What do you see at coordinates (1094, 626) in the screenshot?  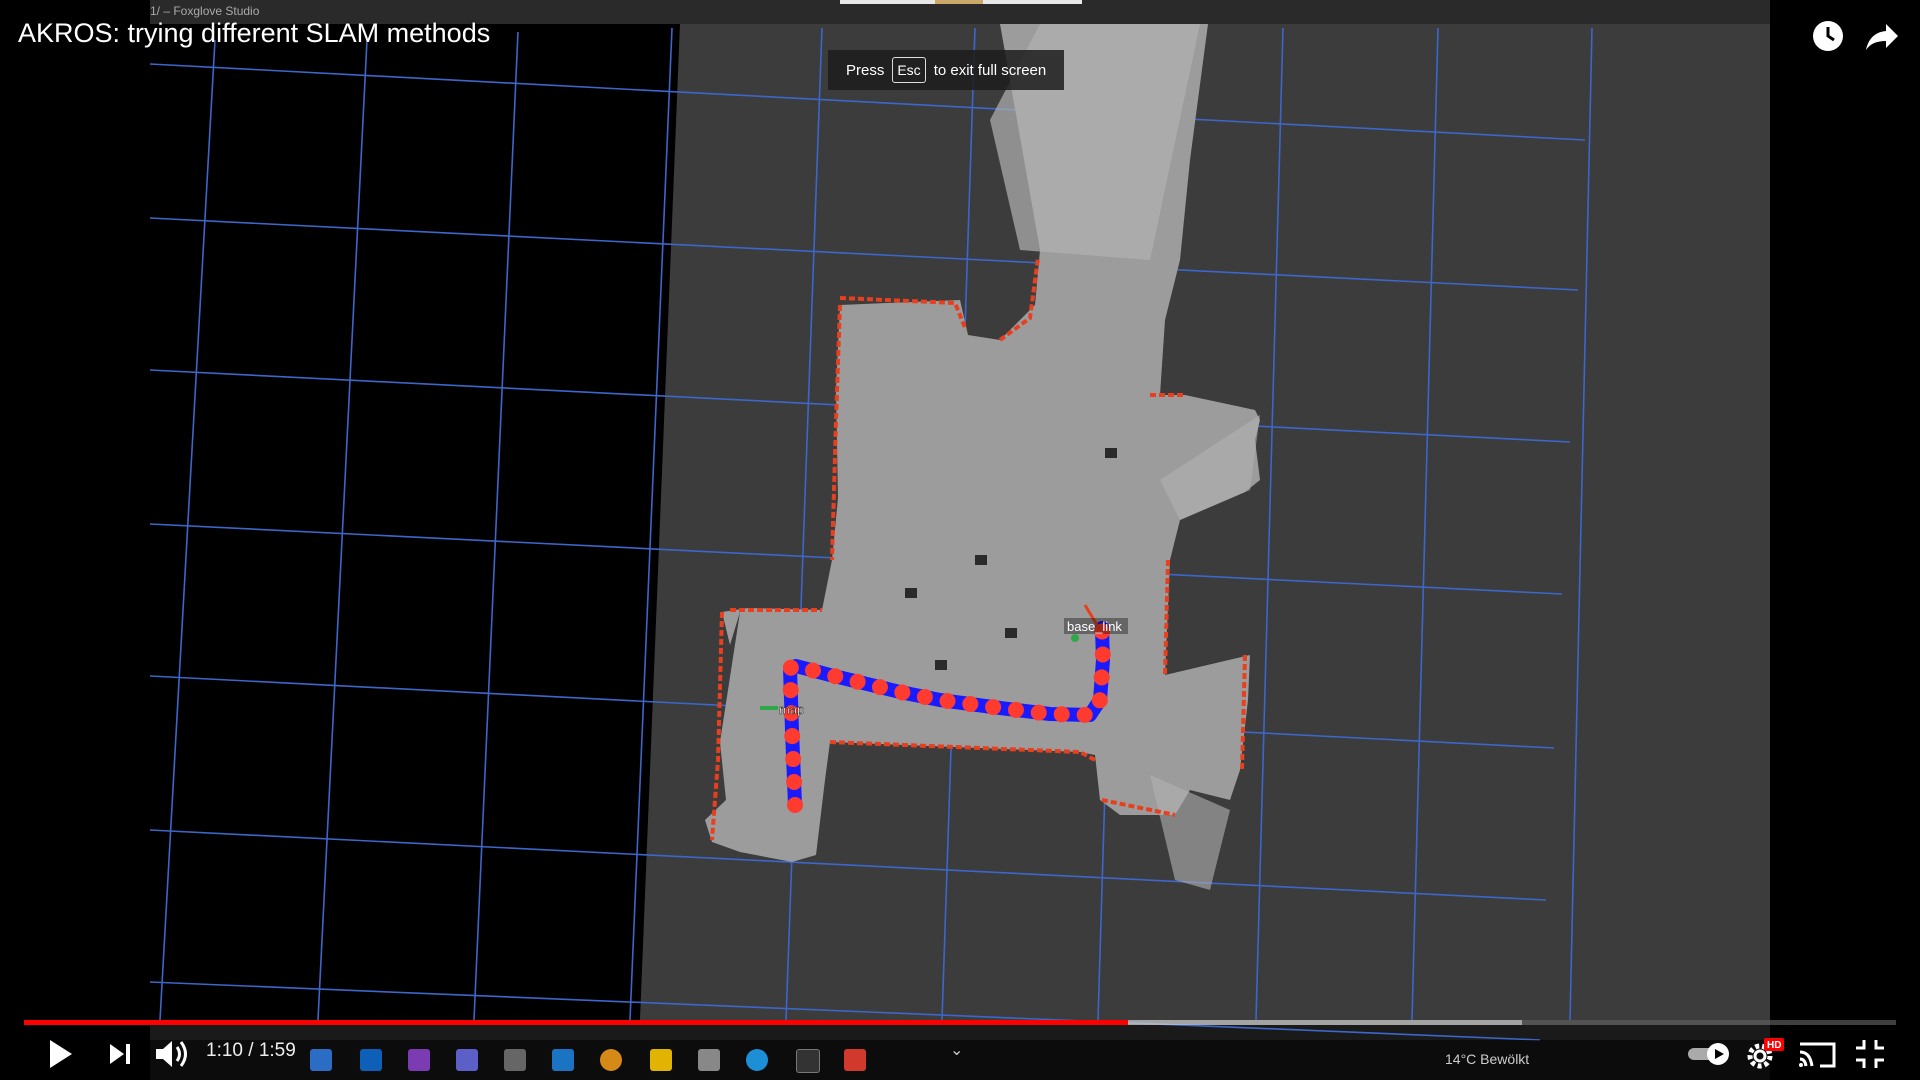 I see `base-link-label: base_link` at bounding box center [1094, 626].